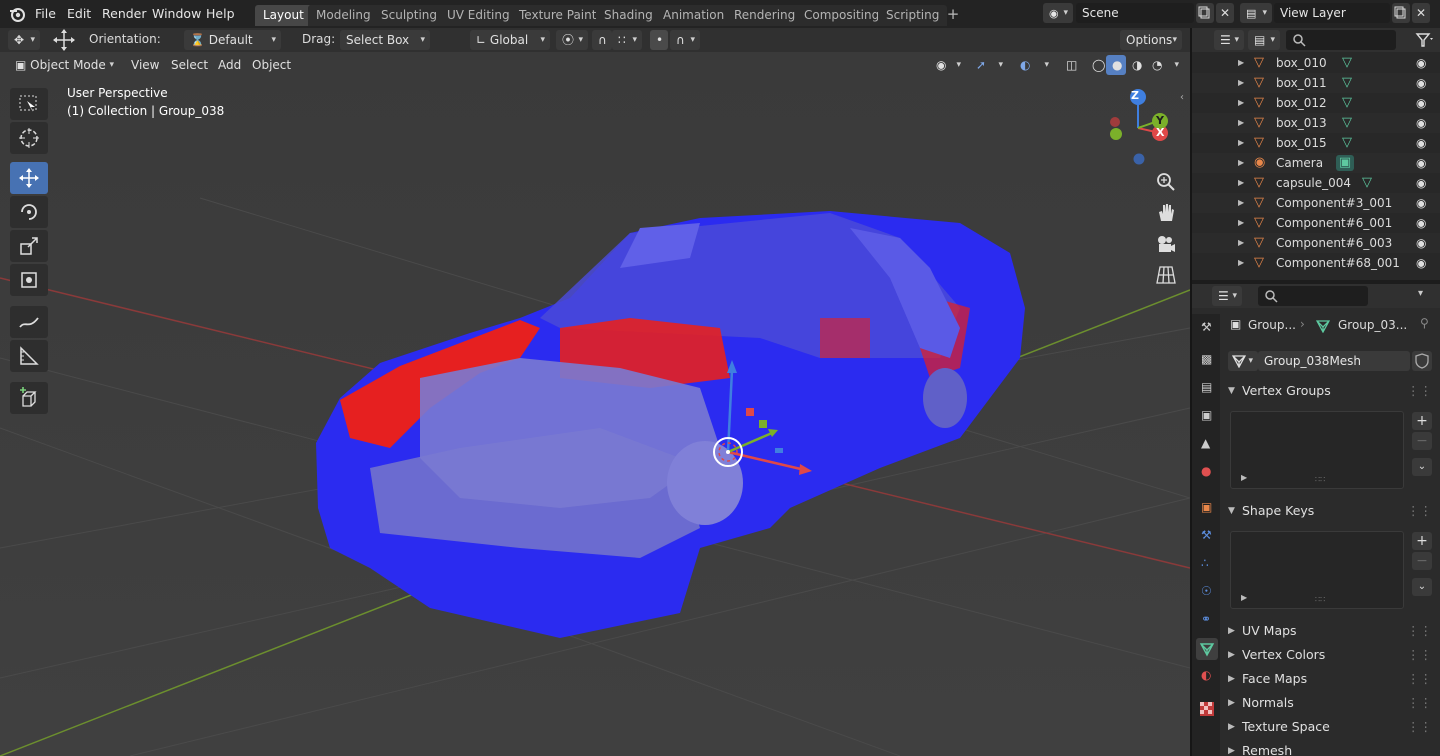 This screenshot has height=756, width=1440. I want to click on outliner-item-name: Component#6_001, so click(1334, 223).